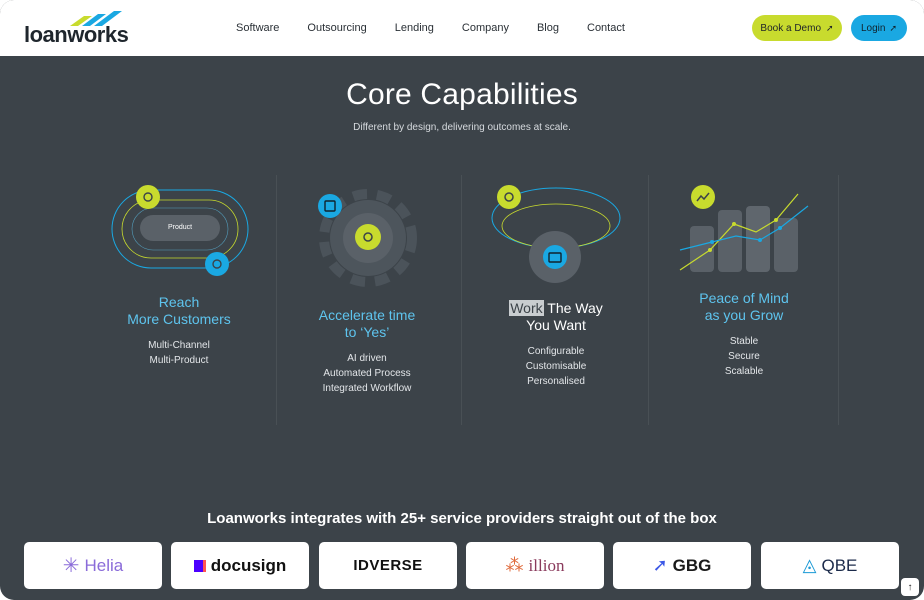 This screenshot has width=924, height=600. Describe the element at coordinates (367, 388) in the screenshot. I see `capability-item: Integrated Workflow` at that location.